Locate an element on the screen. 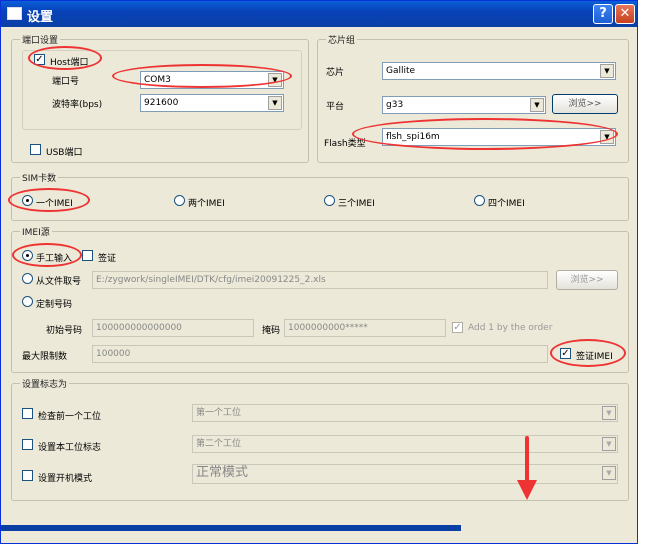  mask-field: 1000000000***** is located at coordinates (365, 328).